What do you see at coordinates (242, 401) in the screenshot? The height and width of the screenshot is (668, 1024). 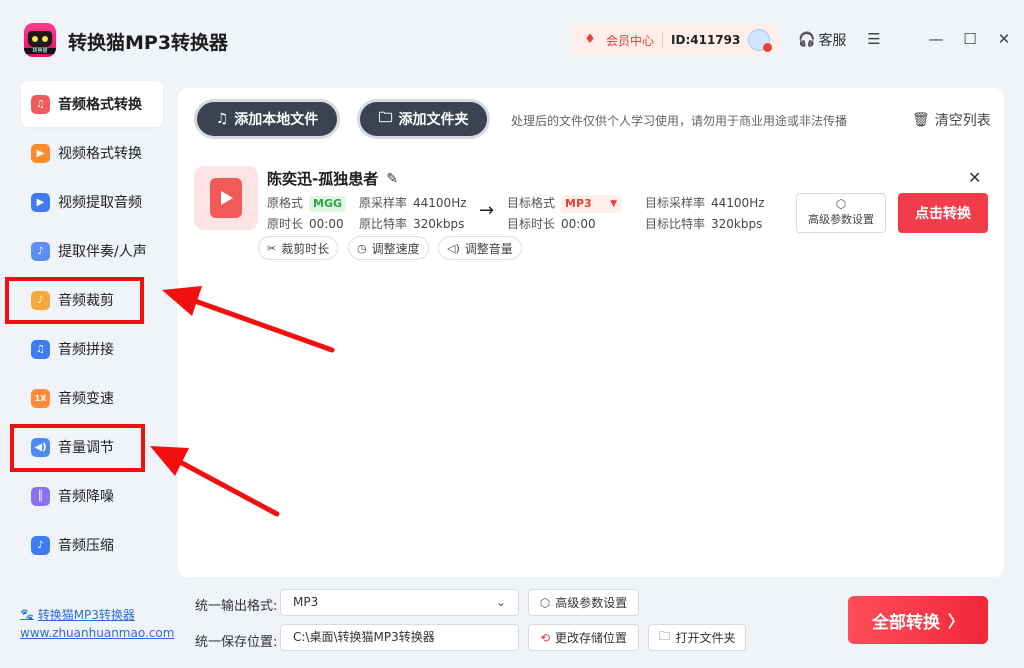 I see `annotation-arrows` at bounding box center [242, 401].